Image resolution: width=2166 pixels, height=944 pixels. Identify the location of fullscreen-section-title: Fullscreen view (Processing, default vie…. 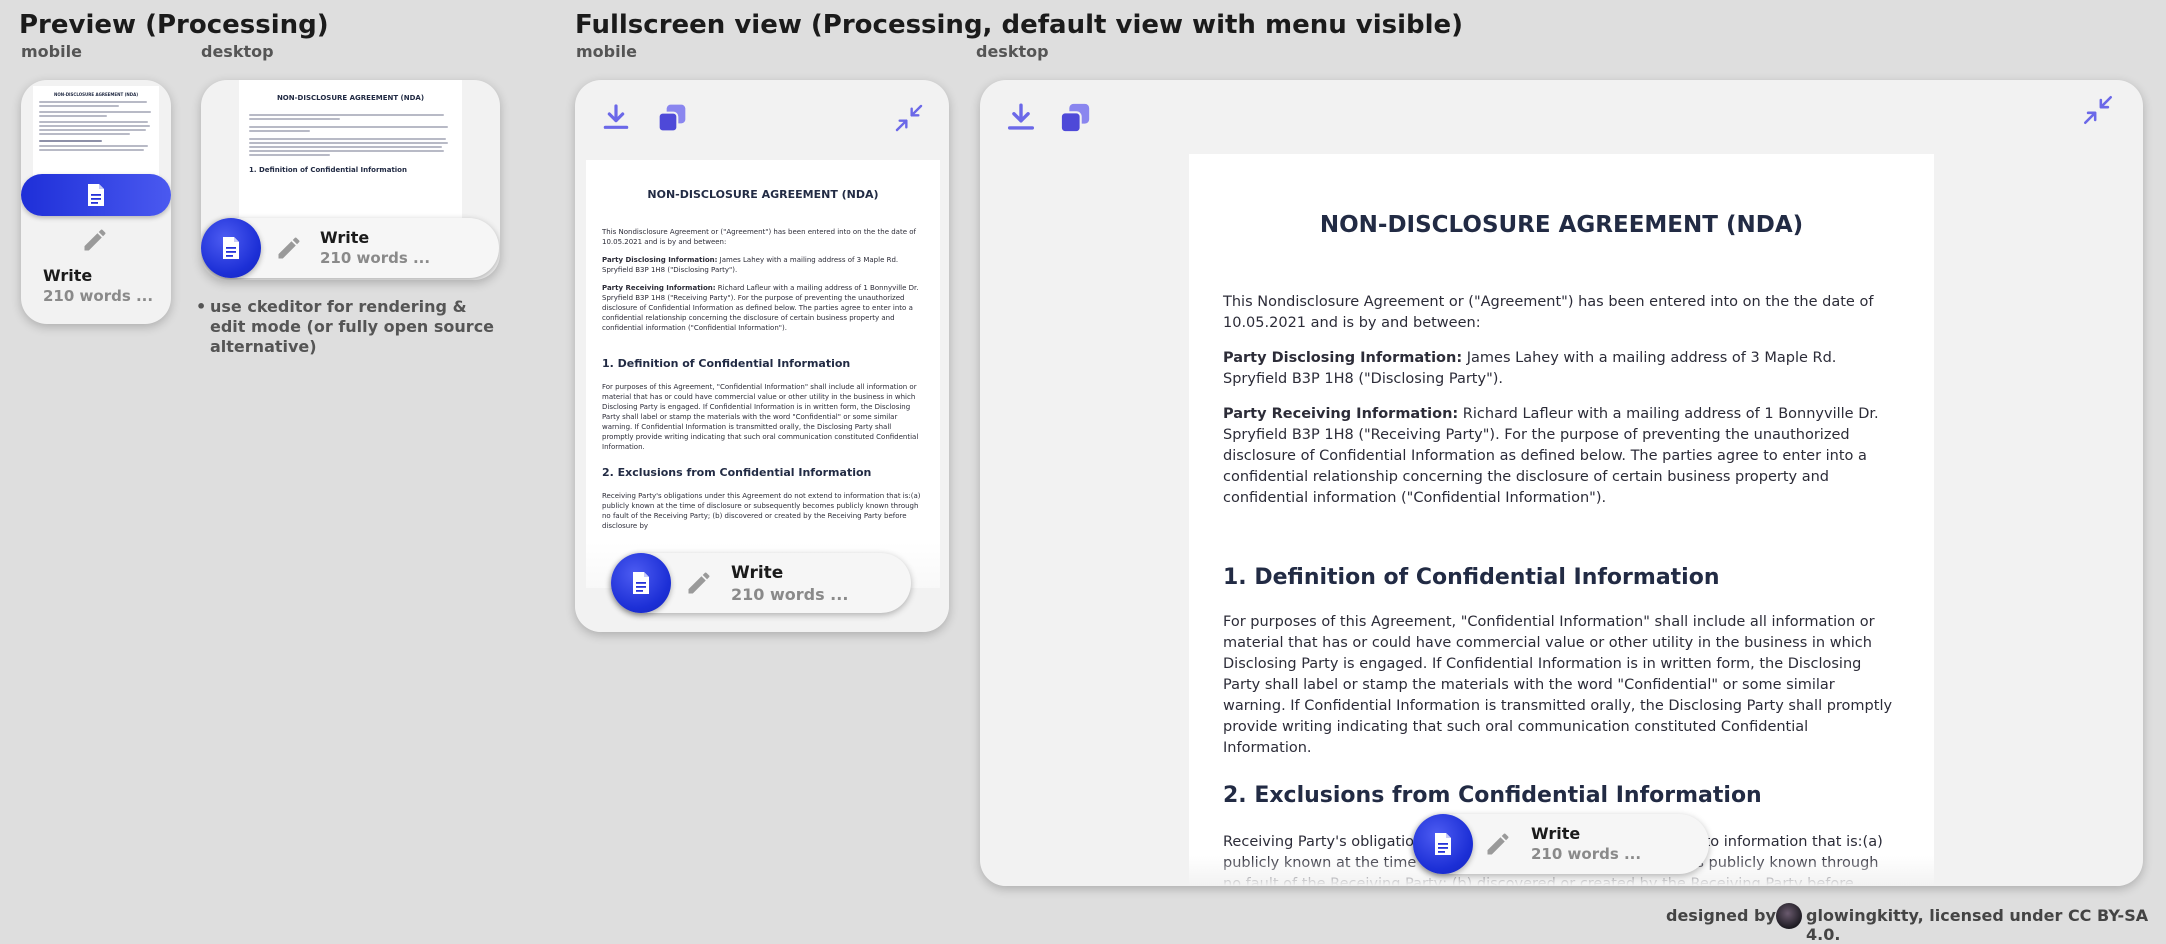
(1019, 25).